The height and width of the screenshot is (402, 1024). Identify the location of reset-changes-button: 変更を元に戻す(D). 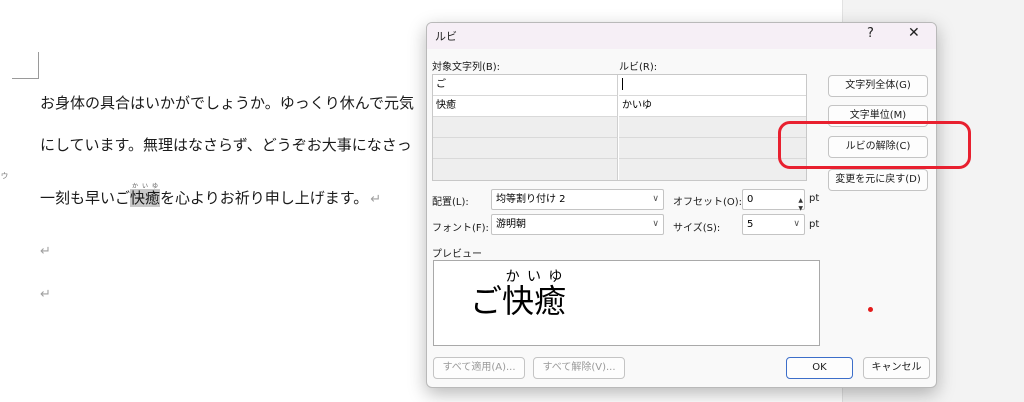
(878, 180).